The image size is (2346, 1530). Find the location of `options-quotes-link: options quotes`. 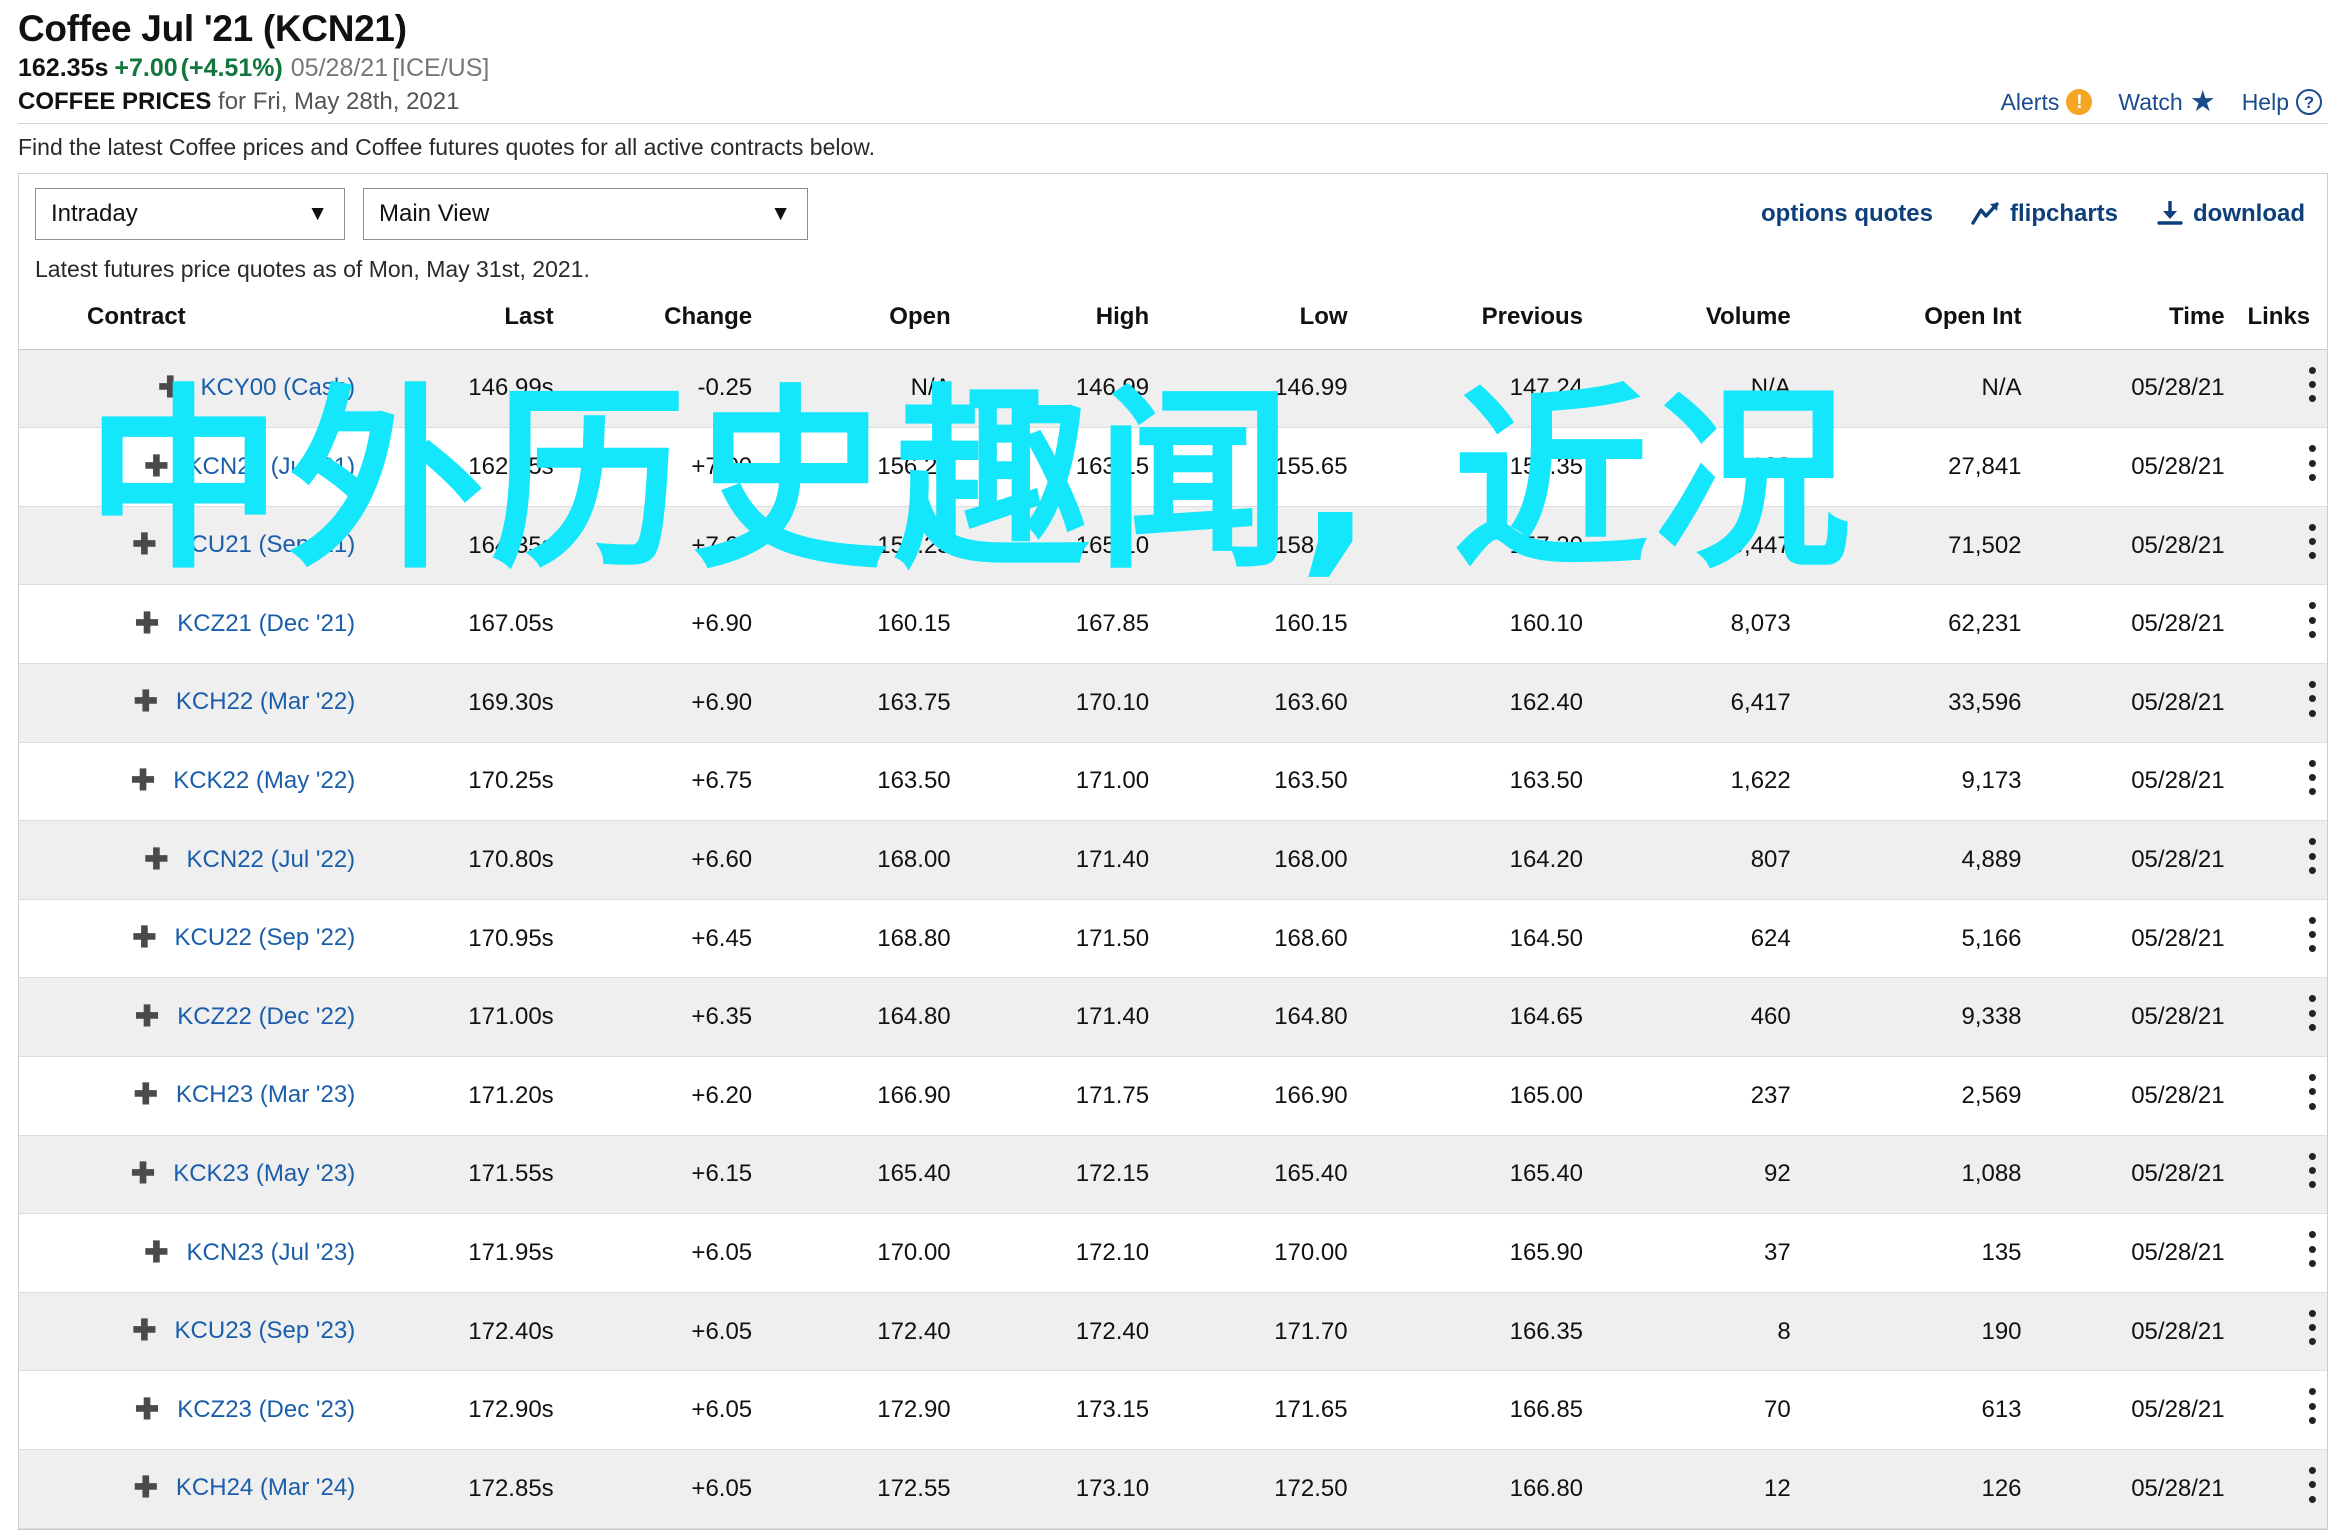

options-quotes-link: options quotes is located at coordinates (1847, 214).